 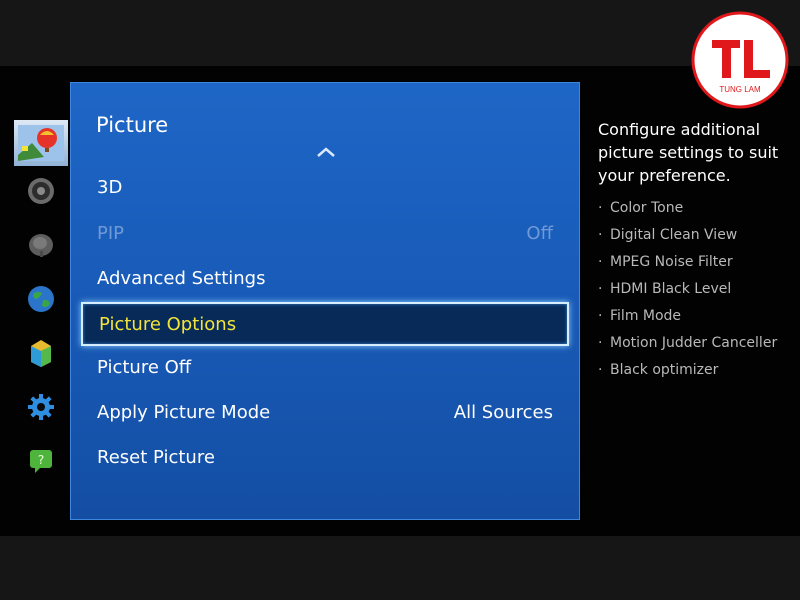 What do you see at coordinates (400, 33) in the screenshot?
I see `top-letterbox` at bounding box center [400, 33].